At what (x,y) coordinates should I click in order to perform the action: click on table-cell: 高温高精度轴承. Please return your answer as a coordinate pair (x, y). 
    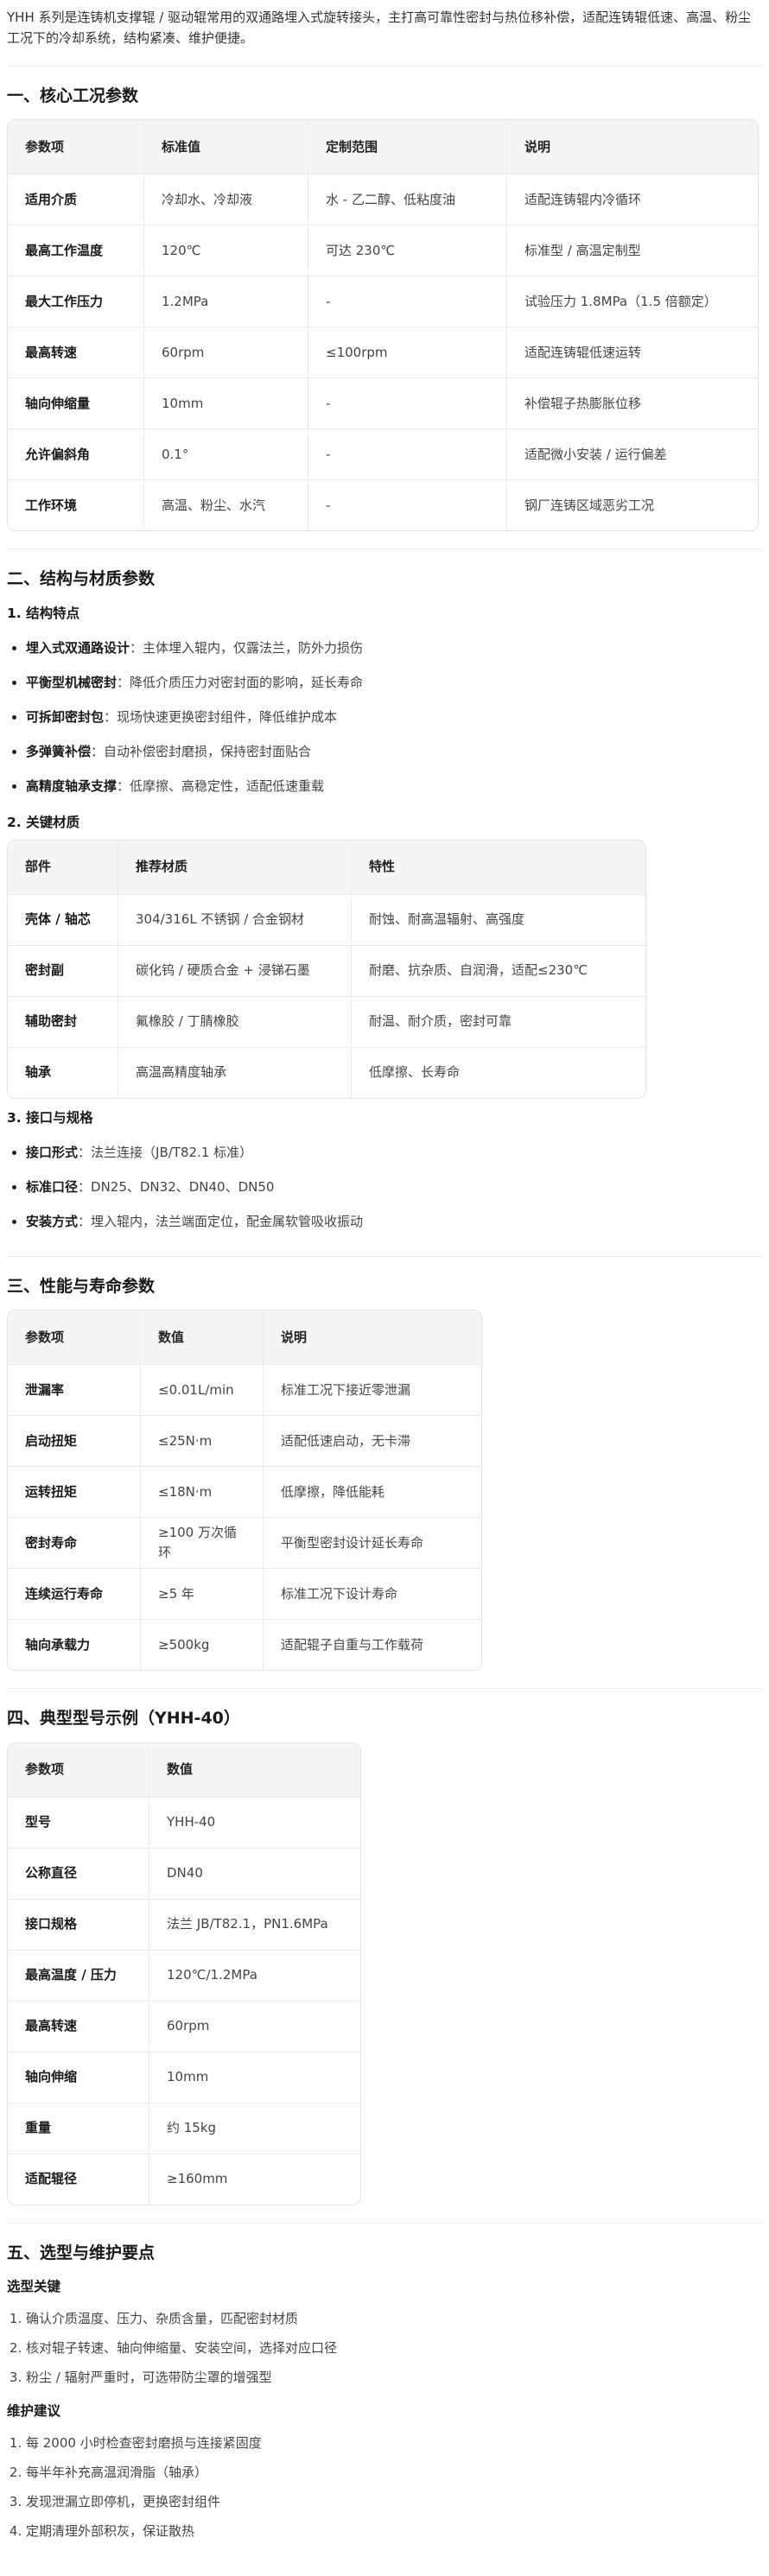
    Looking at the image, I should click on (235, 1072).